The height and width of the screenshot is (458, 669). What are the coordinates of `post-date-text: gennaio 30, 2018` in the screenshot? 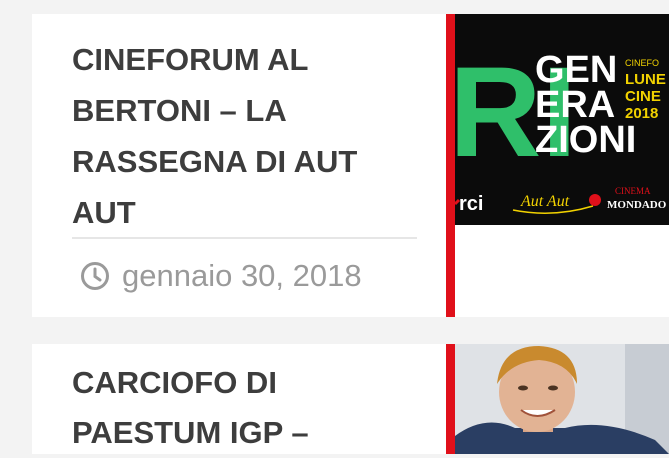 It's located at (242, 275).